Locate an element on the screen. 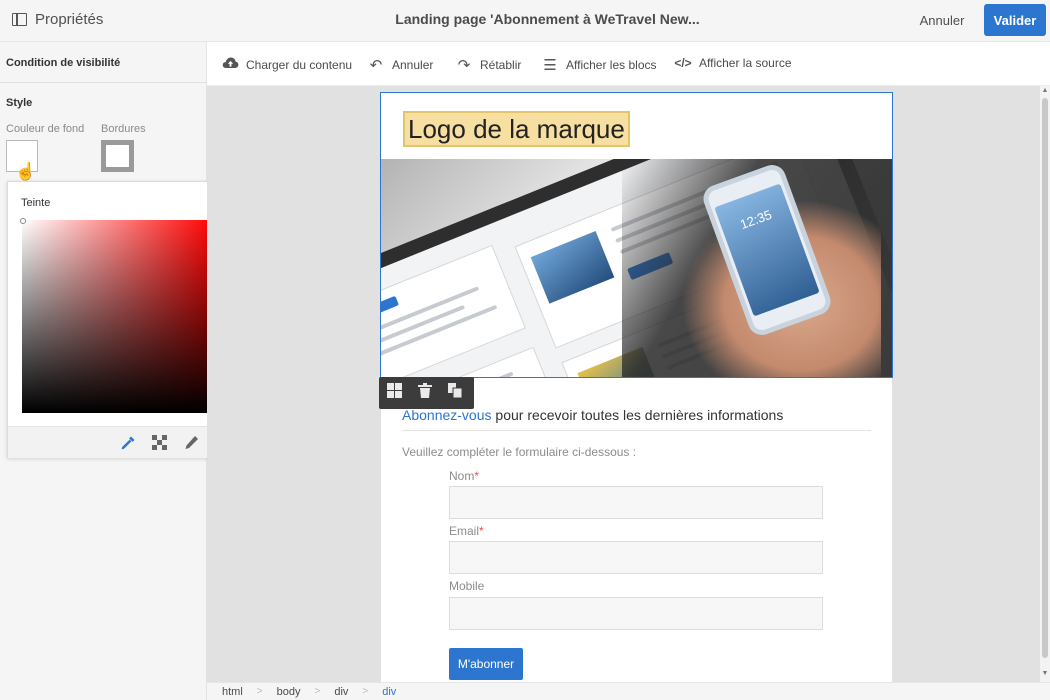 This screenshot has height=700, width=1050. transparent-icon is located at coordinates (159, 444).